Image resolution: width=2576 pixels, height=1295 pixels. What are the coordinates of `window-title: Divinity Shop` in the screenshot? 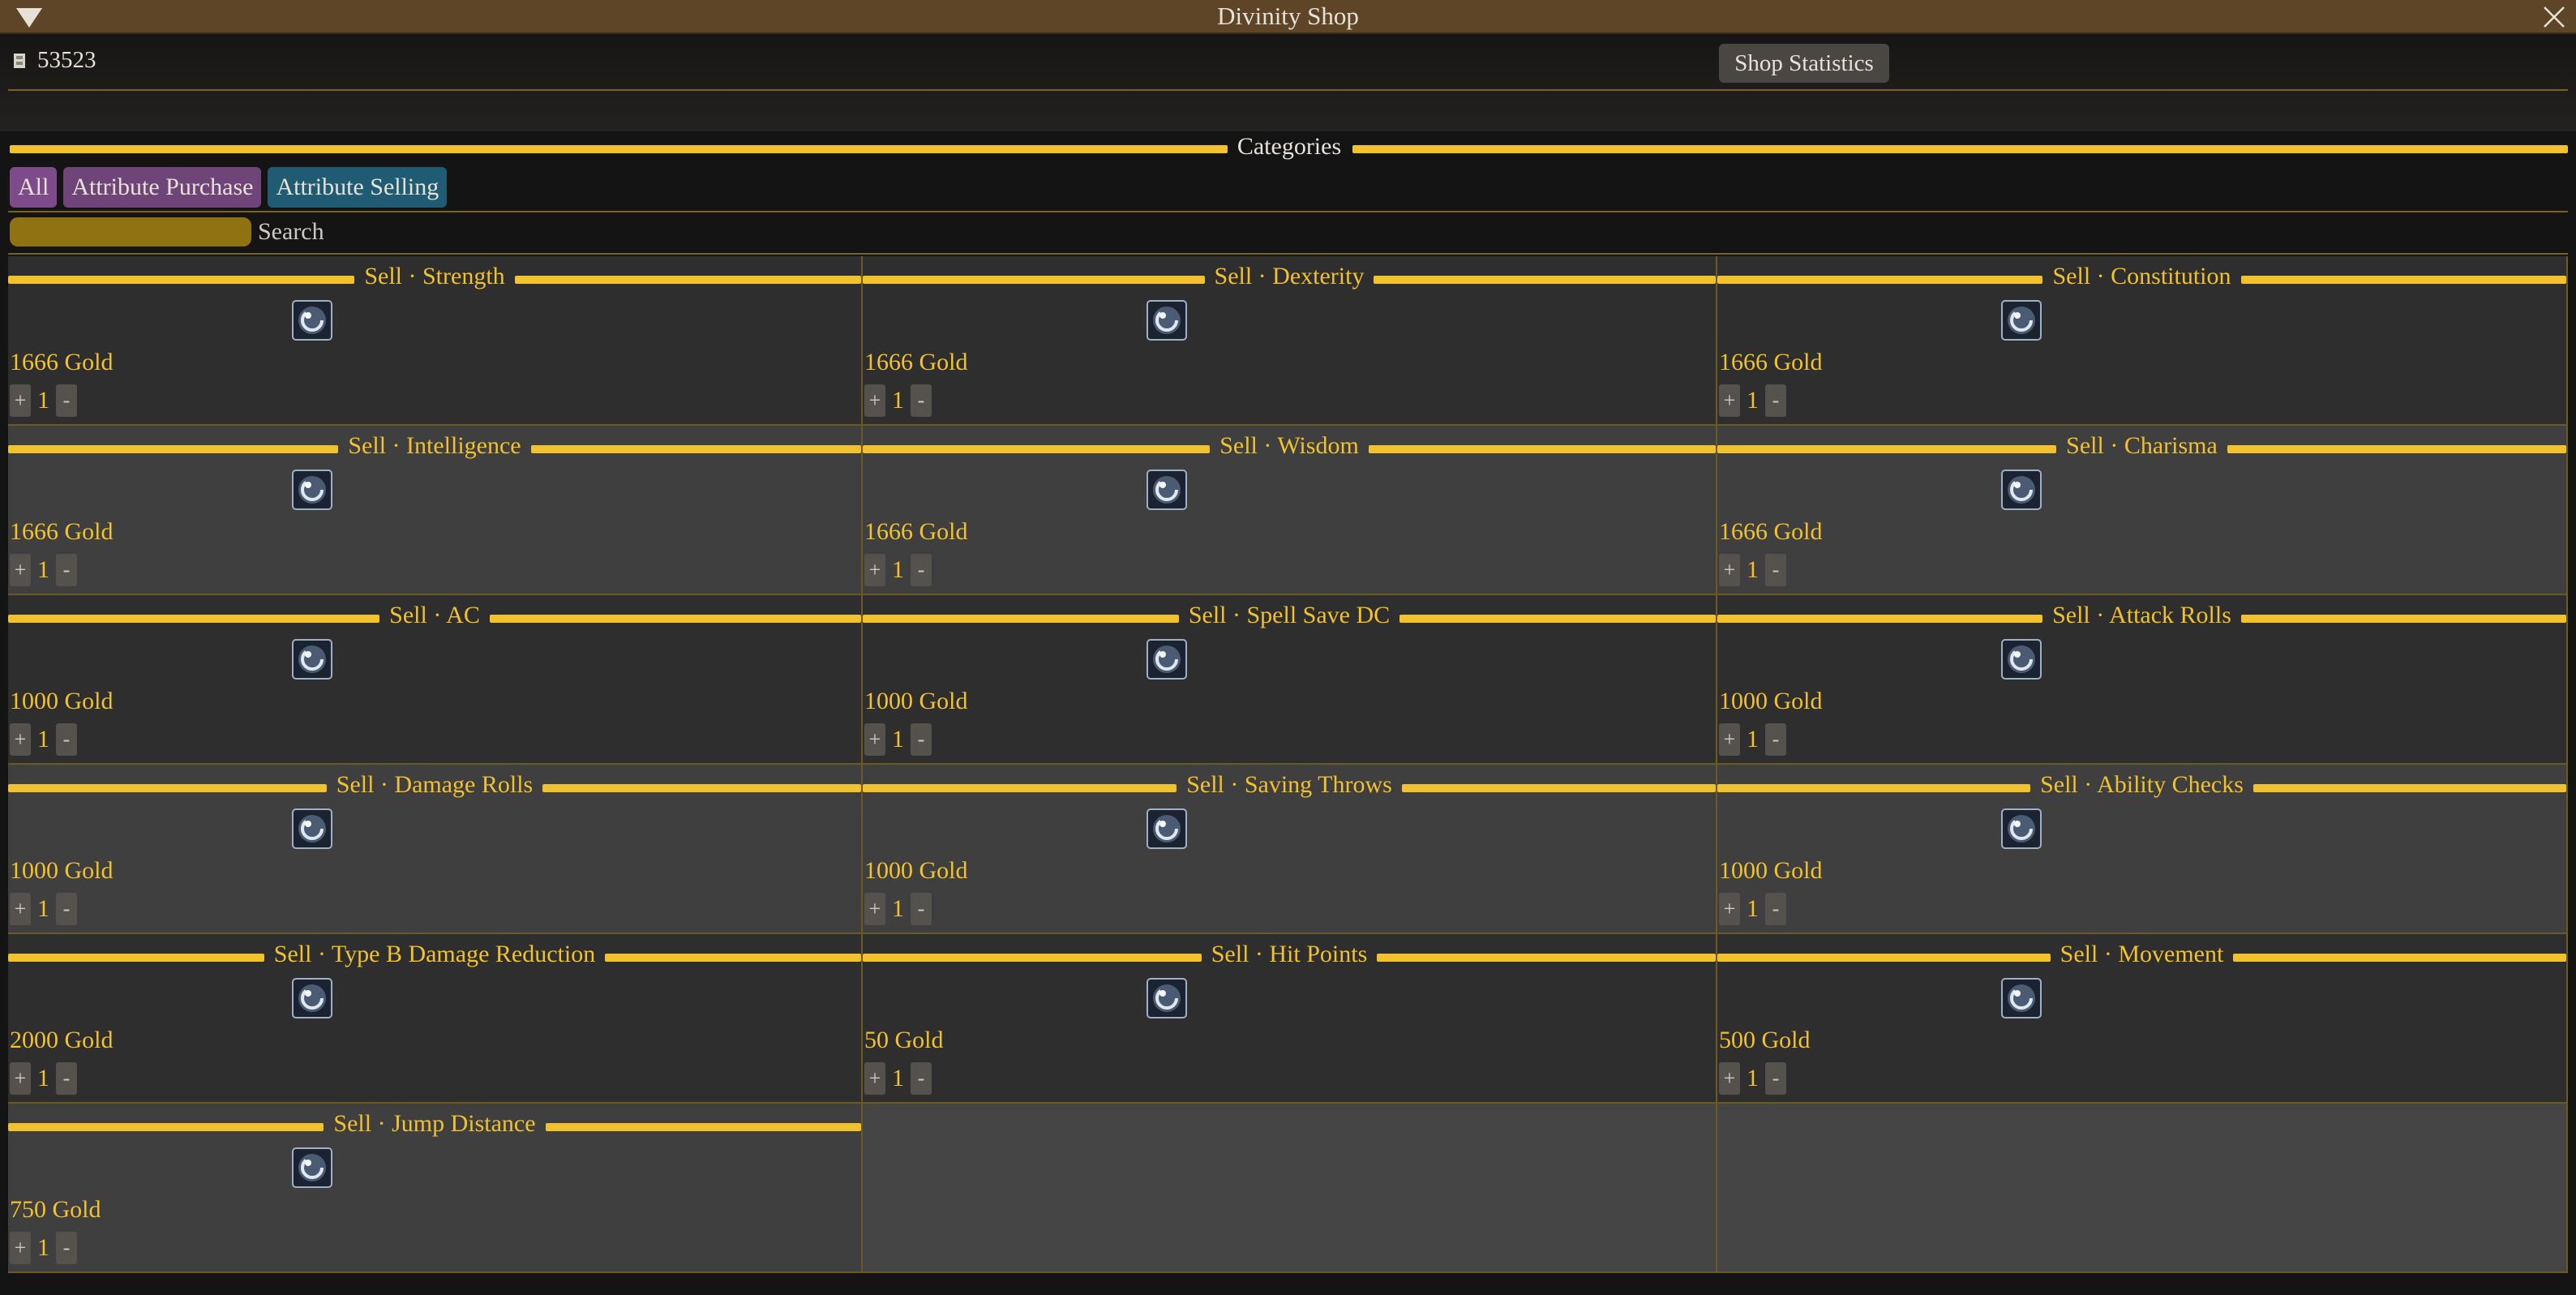 It's located at (1288, 16).